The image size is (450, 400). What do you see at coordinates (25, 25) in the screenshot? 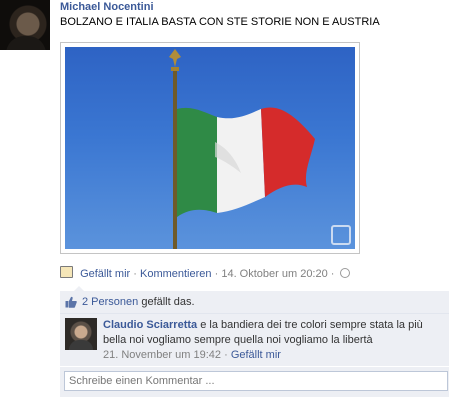
I see `author-avatar` at bounding box center [25, 25].